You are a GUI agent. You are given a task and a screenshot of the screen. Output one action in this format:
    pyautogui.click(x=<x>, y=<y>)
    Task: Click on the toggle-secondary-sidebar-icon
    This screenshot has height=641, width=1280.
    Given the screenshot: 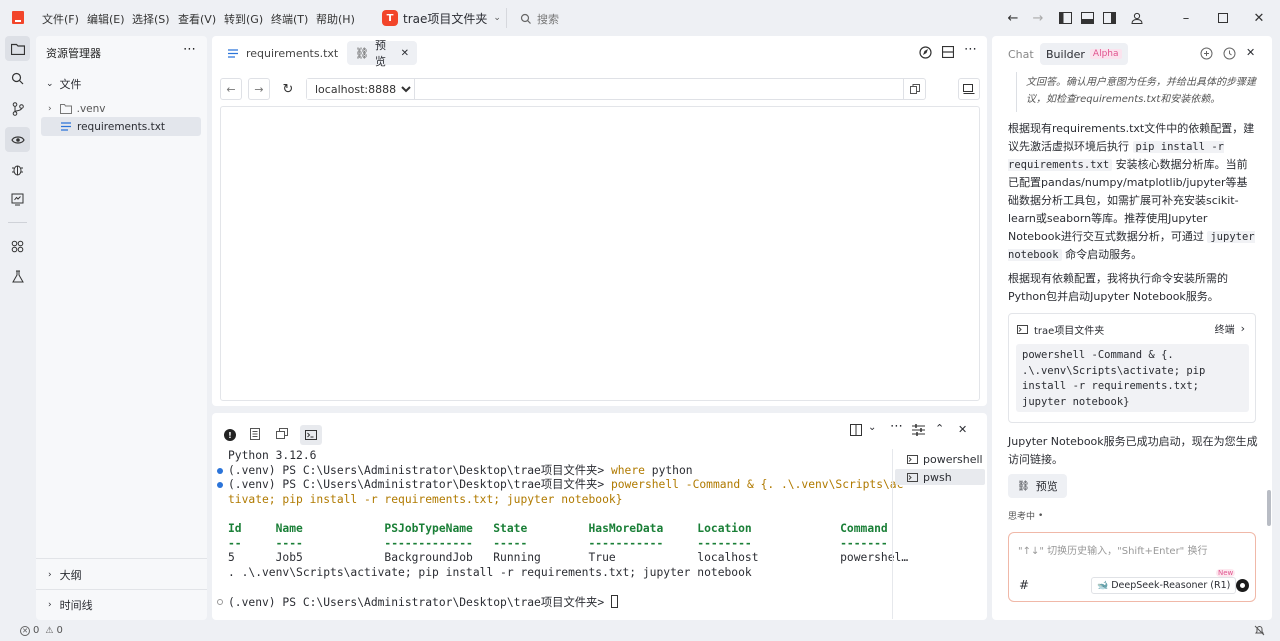 What is the action you would take?
    pyautogui.click(x=1109, y=18)
    